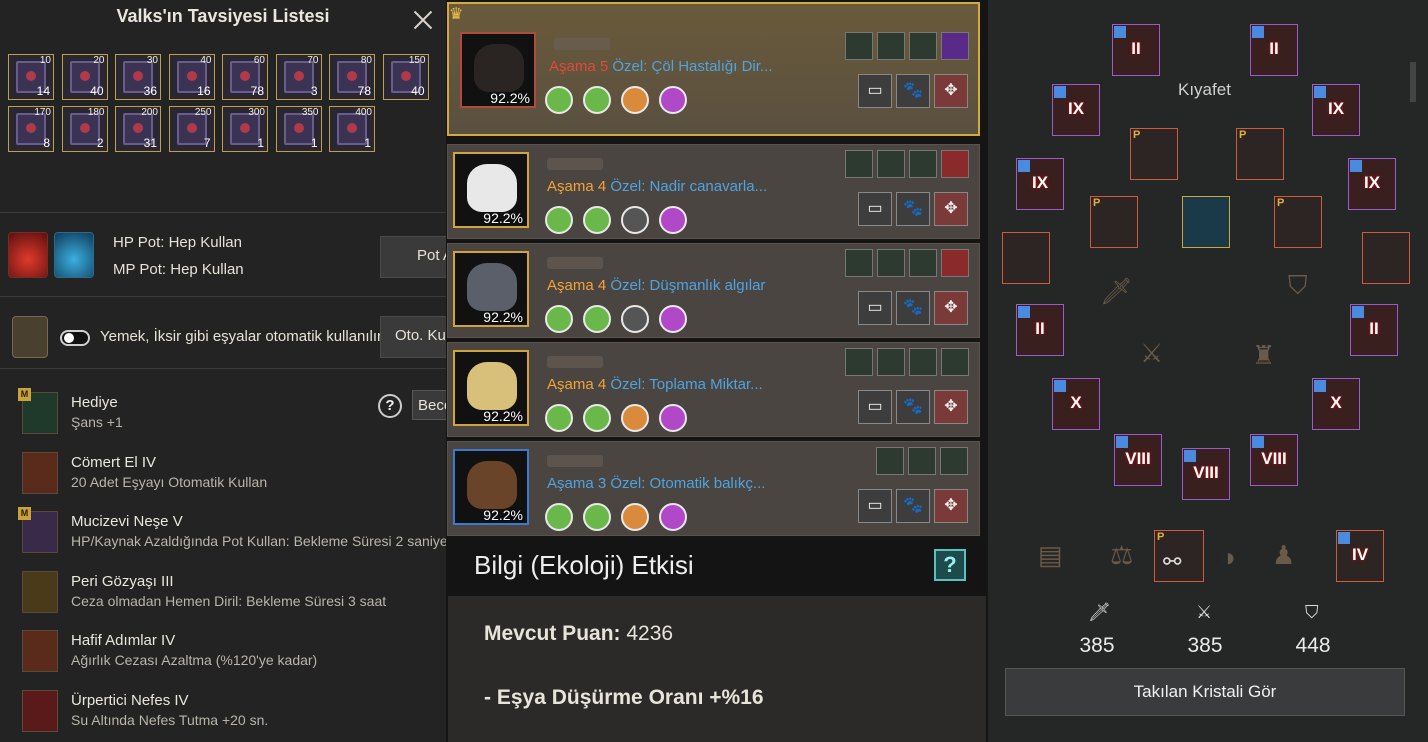 This screenshot has height=742, width=1428. Describe the element at coordinates (415, 257) in the screenshot. I see `pot-settings-button: Pot A` at that location.